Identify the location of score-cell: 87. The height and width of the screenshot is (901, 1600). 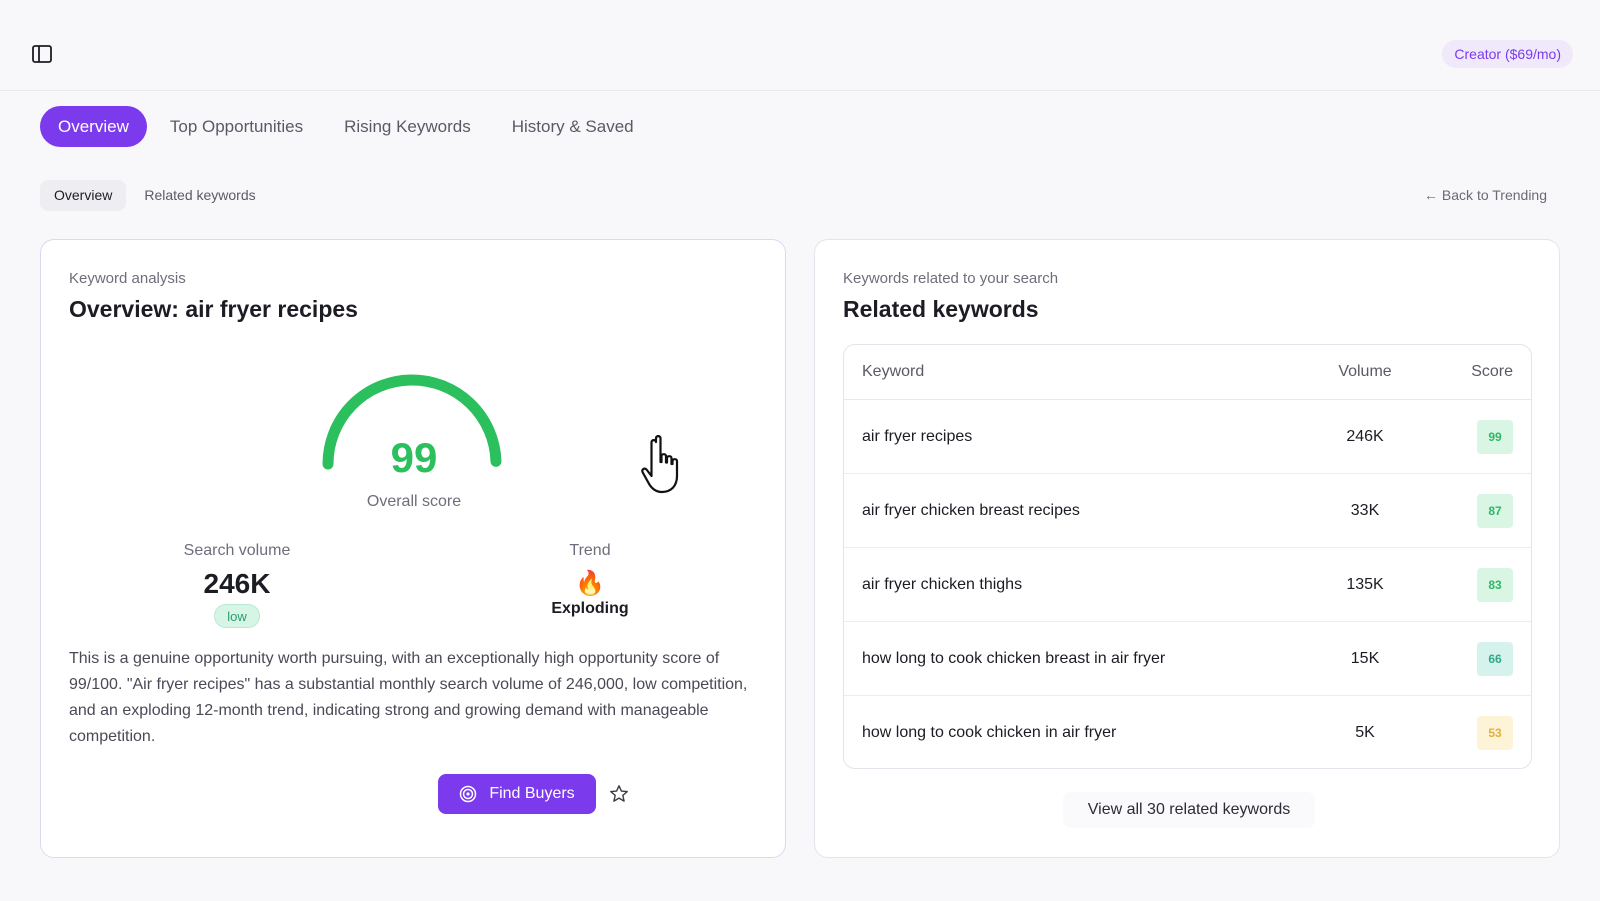
(1463, 510).